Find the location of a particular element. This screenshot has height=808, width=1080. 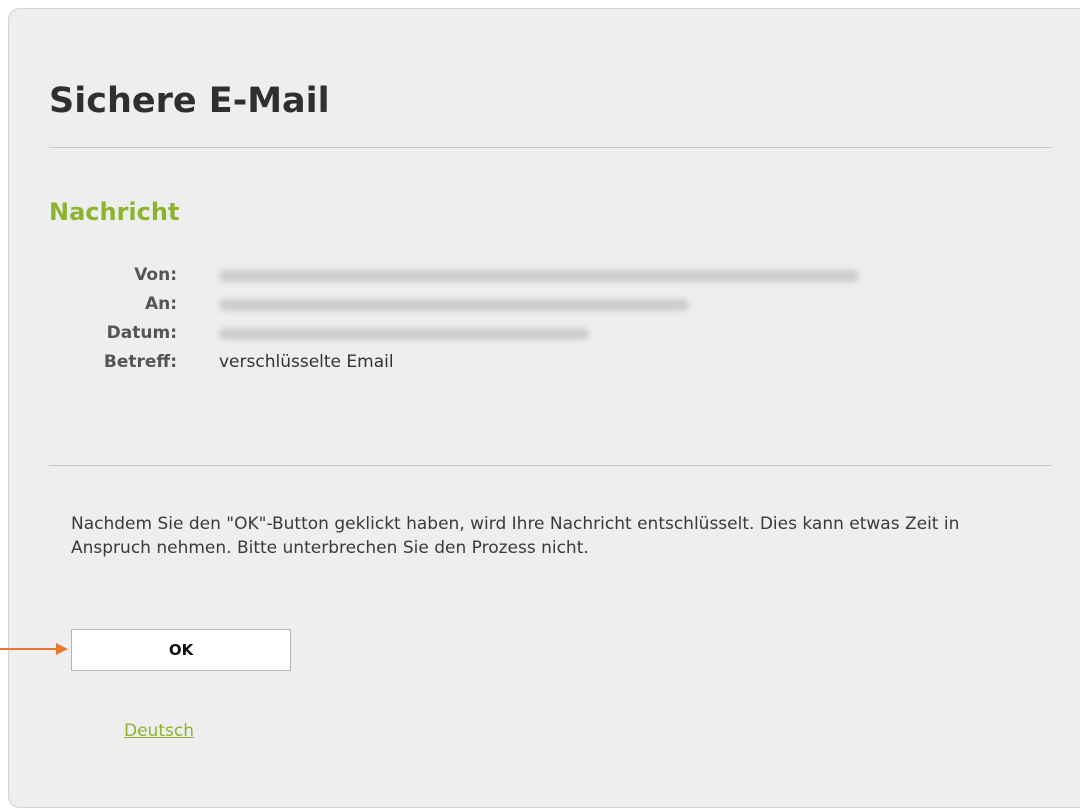

meta-label-to: An: is located at coordinates (160, 304).